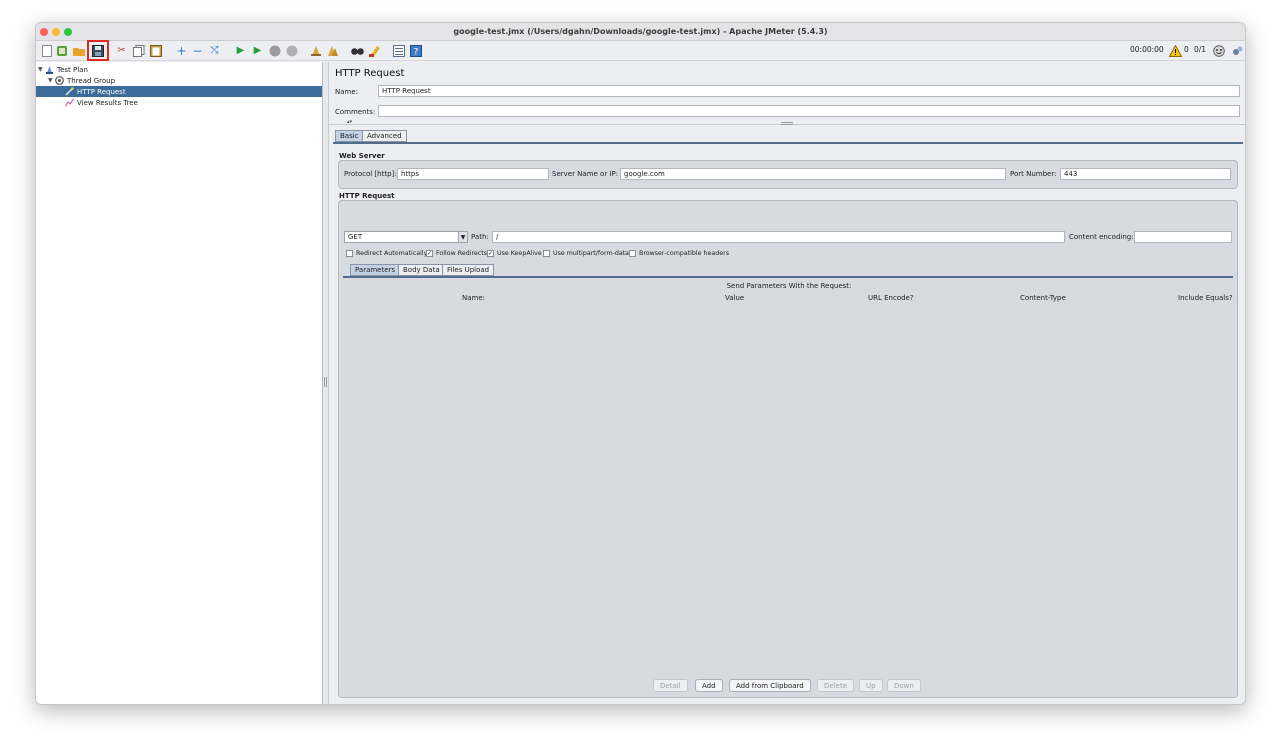 The image size is (1280, 749). I want to click on cut-icon: ✂, so click(121, 50).